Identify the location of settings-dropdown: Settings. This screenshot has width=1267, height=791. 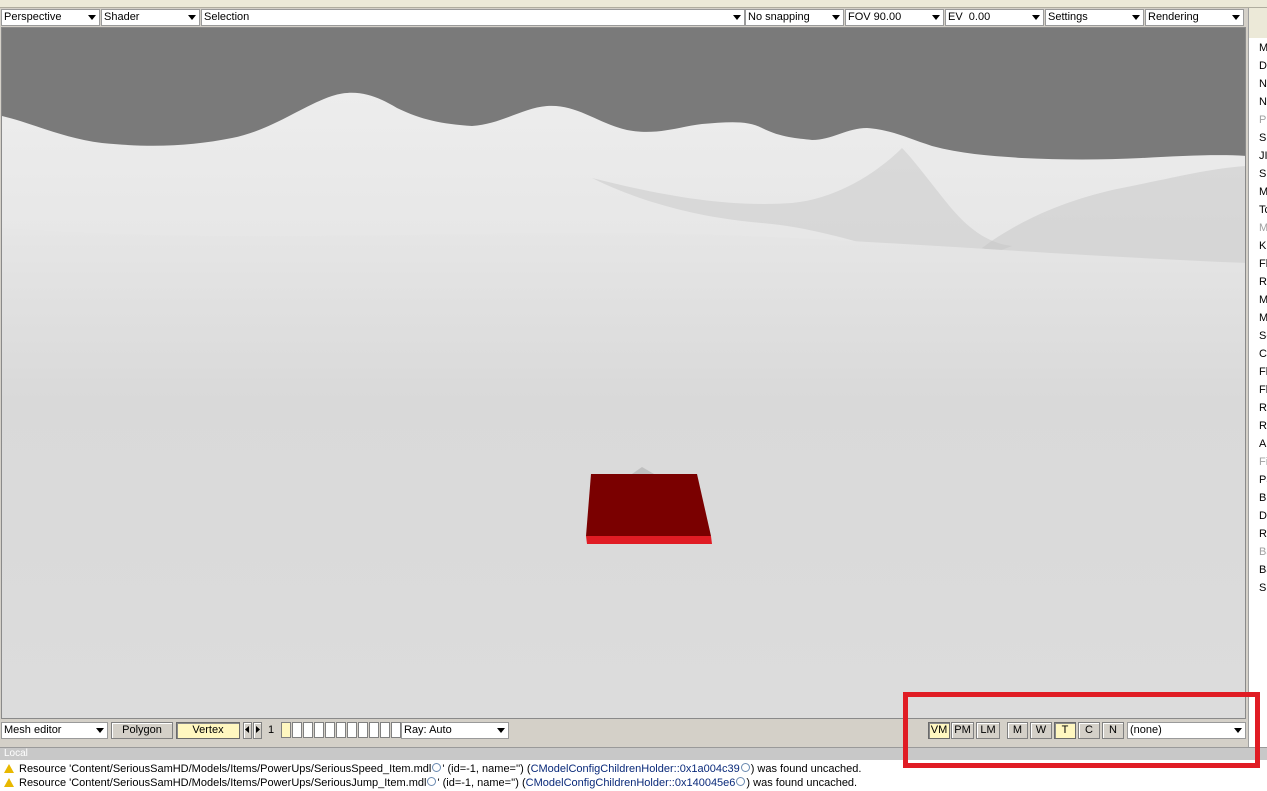
(1094, 17).